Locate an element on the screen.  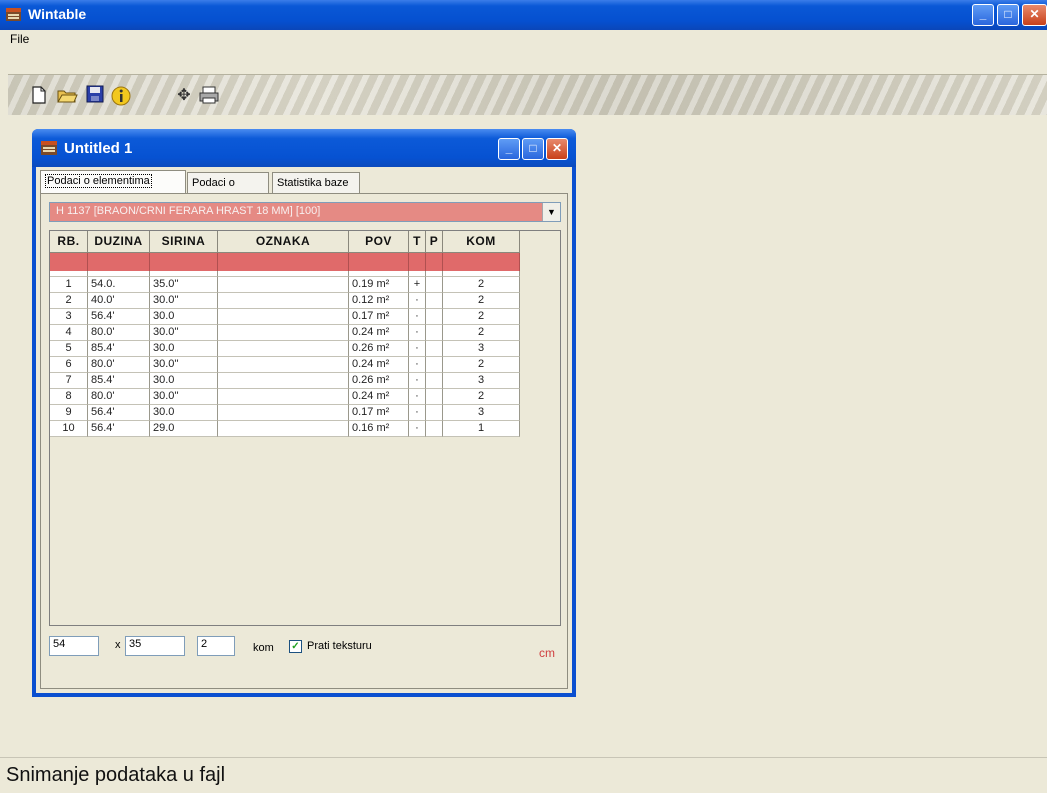
table-cell-rb: 9 is located at coordinates (69, 413).